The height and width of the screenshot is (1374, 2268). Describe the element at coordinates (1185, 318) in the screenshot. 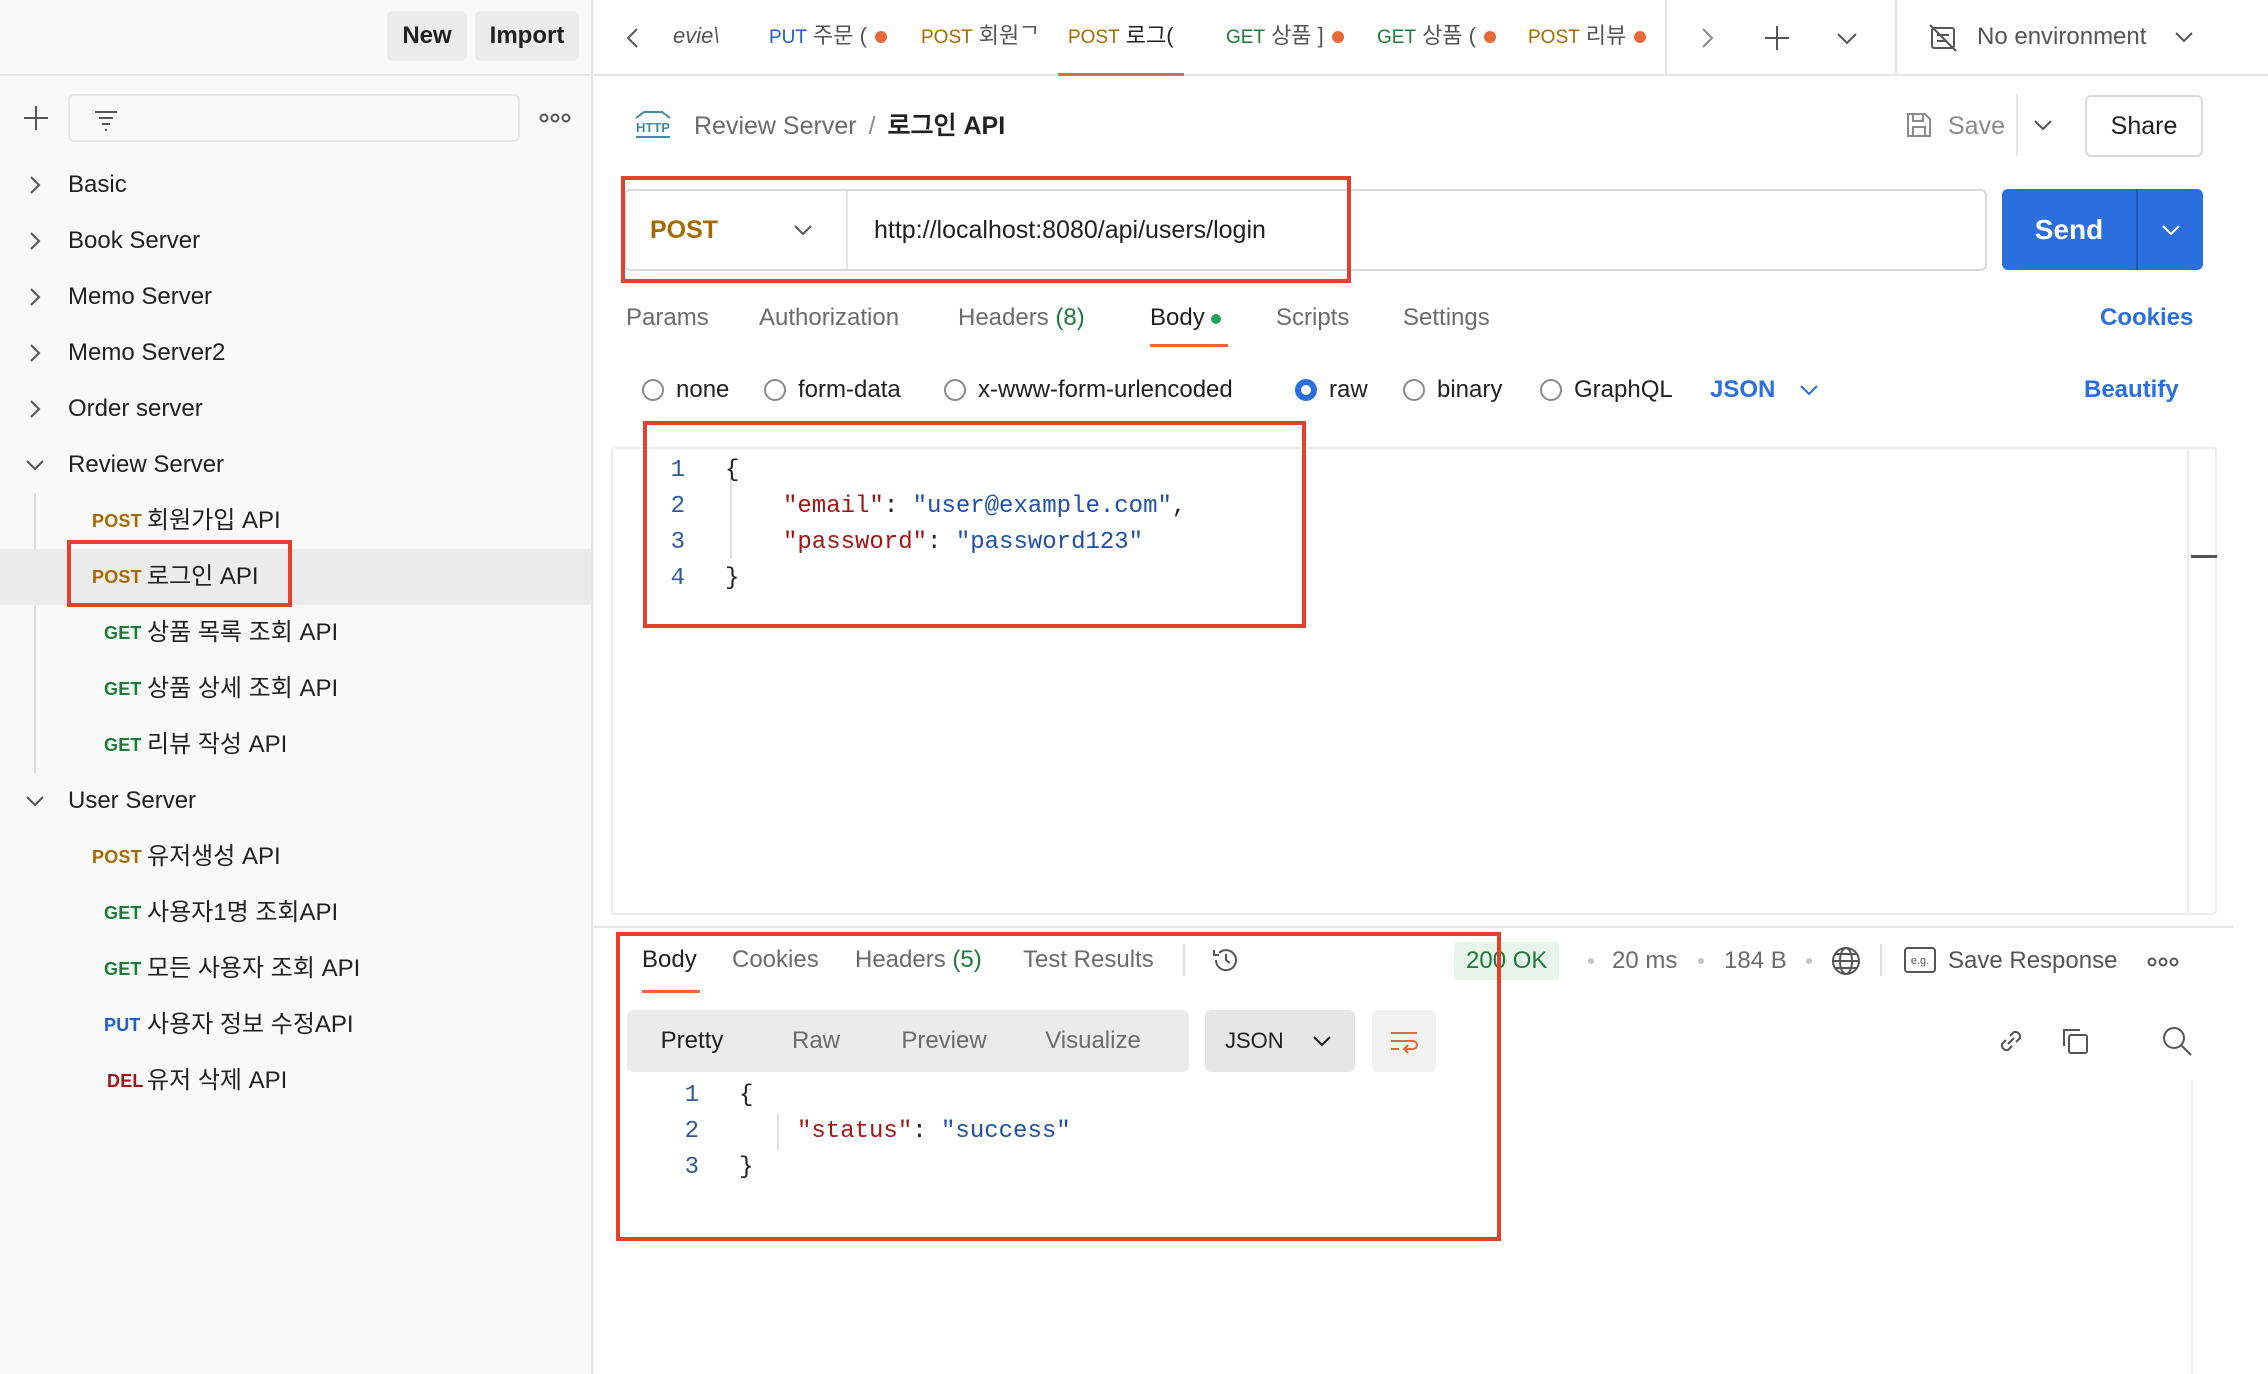

I see `tab-body: Body` at that location.